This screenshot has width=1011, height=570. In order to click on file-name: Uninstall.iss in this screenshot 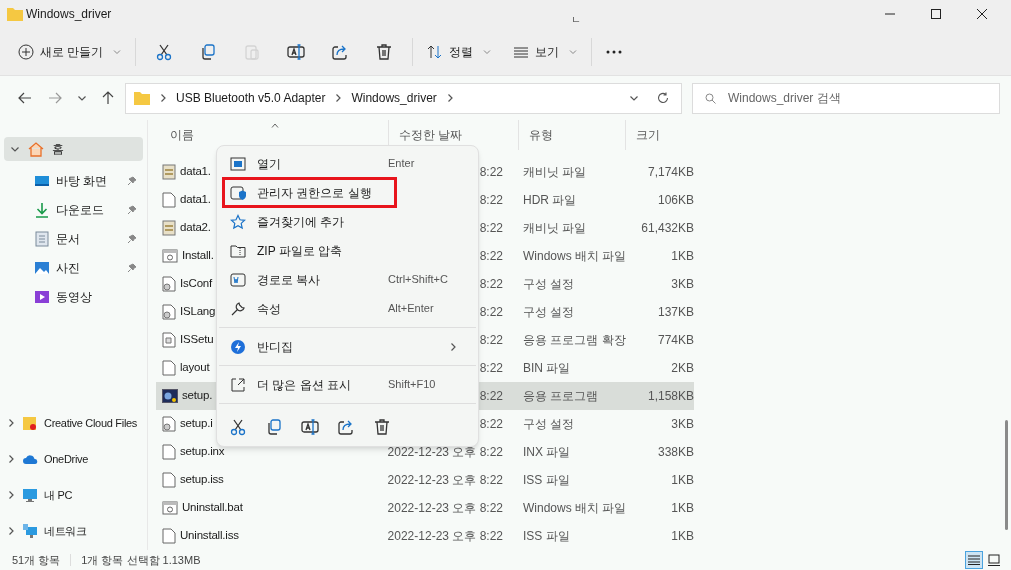, I will do `click(209, 536)`.